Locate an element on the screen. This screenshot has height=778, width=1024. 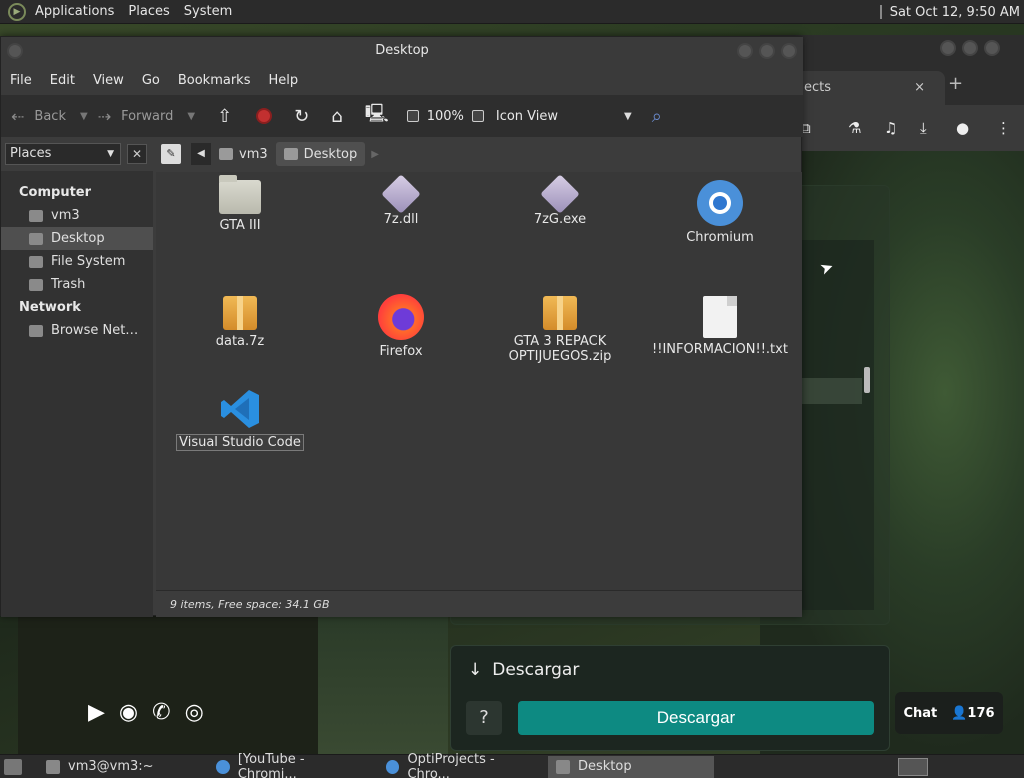
up-arrow-icon: ⇧ is located at coordinates (224, 116).